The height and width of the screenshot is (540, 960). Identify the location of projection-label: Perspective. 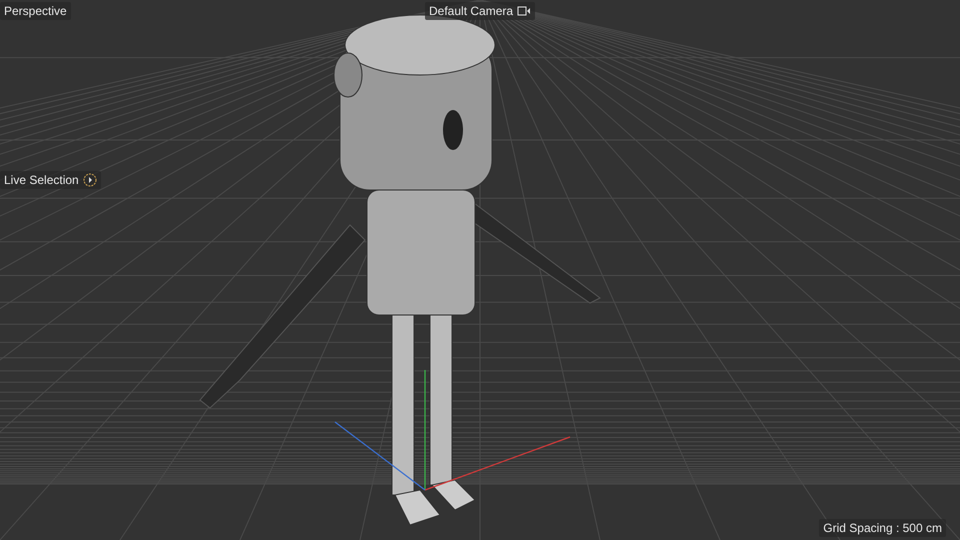
(35, 11).